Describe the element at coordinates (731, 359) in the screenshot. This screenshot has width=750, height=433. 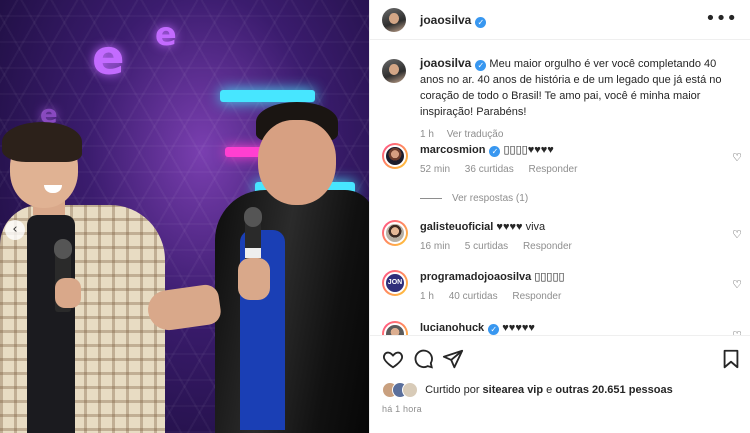
I see `bookmark-icon` at that location.